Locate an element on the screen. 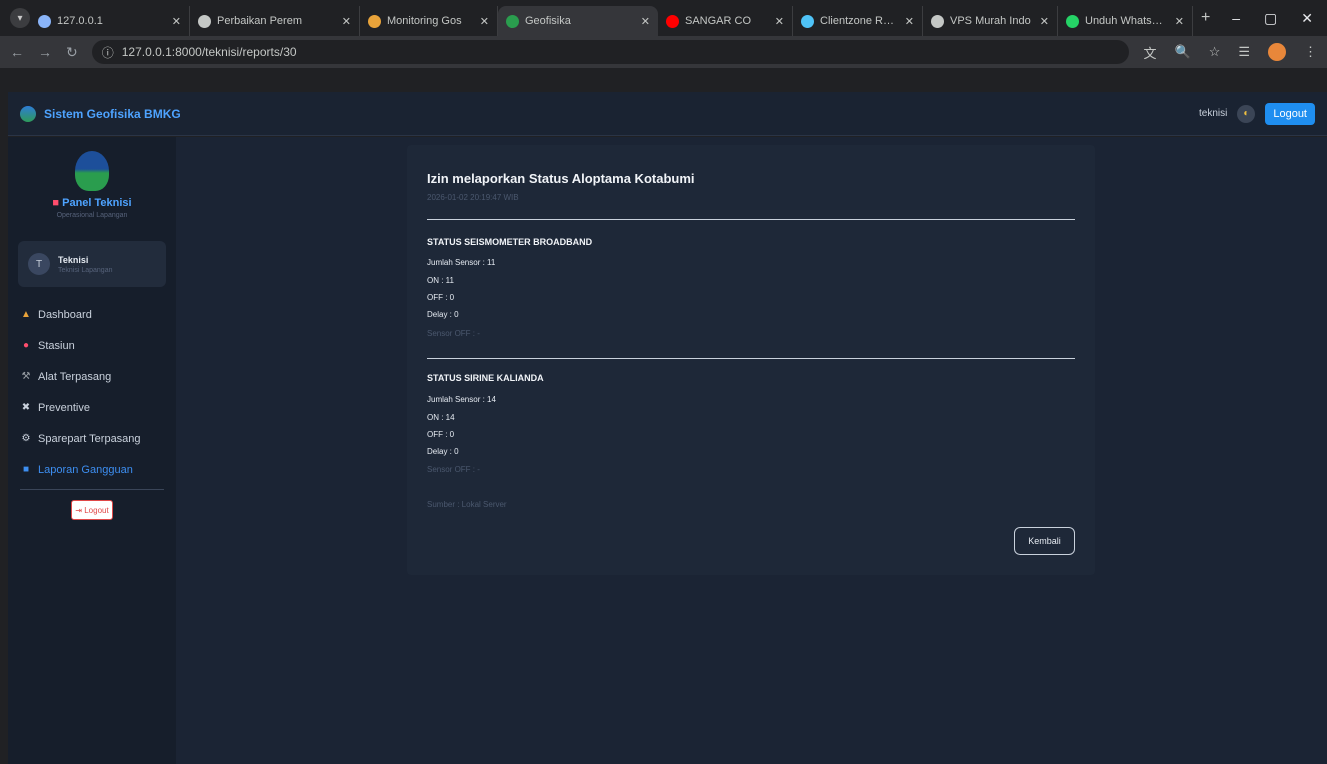 This screenshot has width=1327, height=764. browser-menu-icon: ⋮ is located at coordinates (1310, 52).